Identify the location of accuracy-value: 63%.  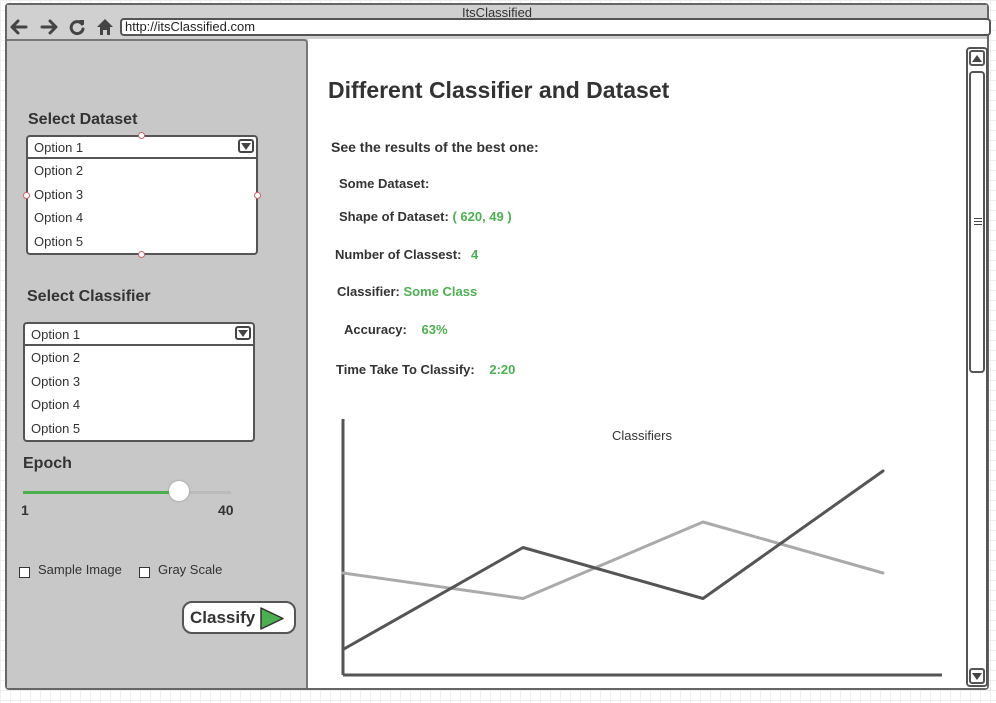
(434, 329).